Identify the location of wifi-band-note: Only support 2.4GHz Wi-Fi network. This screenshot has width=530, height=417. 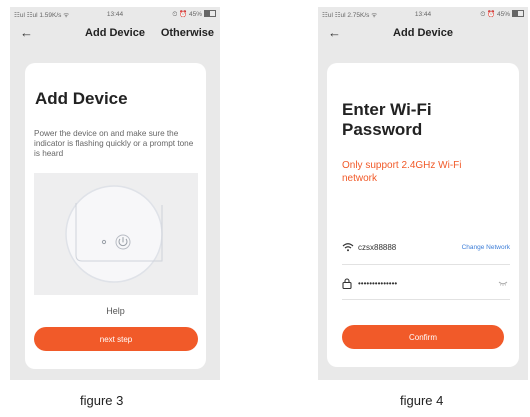
(402, 172).